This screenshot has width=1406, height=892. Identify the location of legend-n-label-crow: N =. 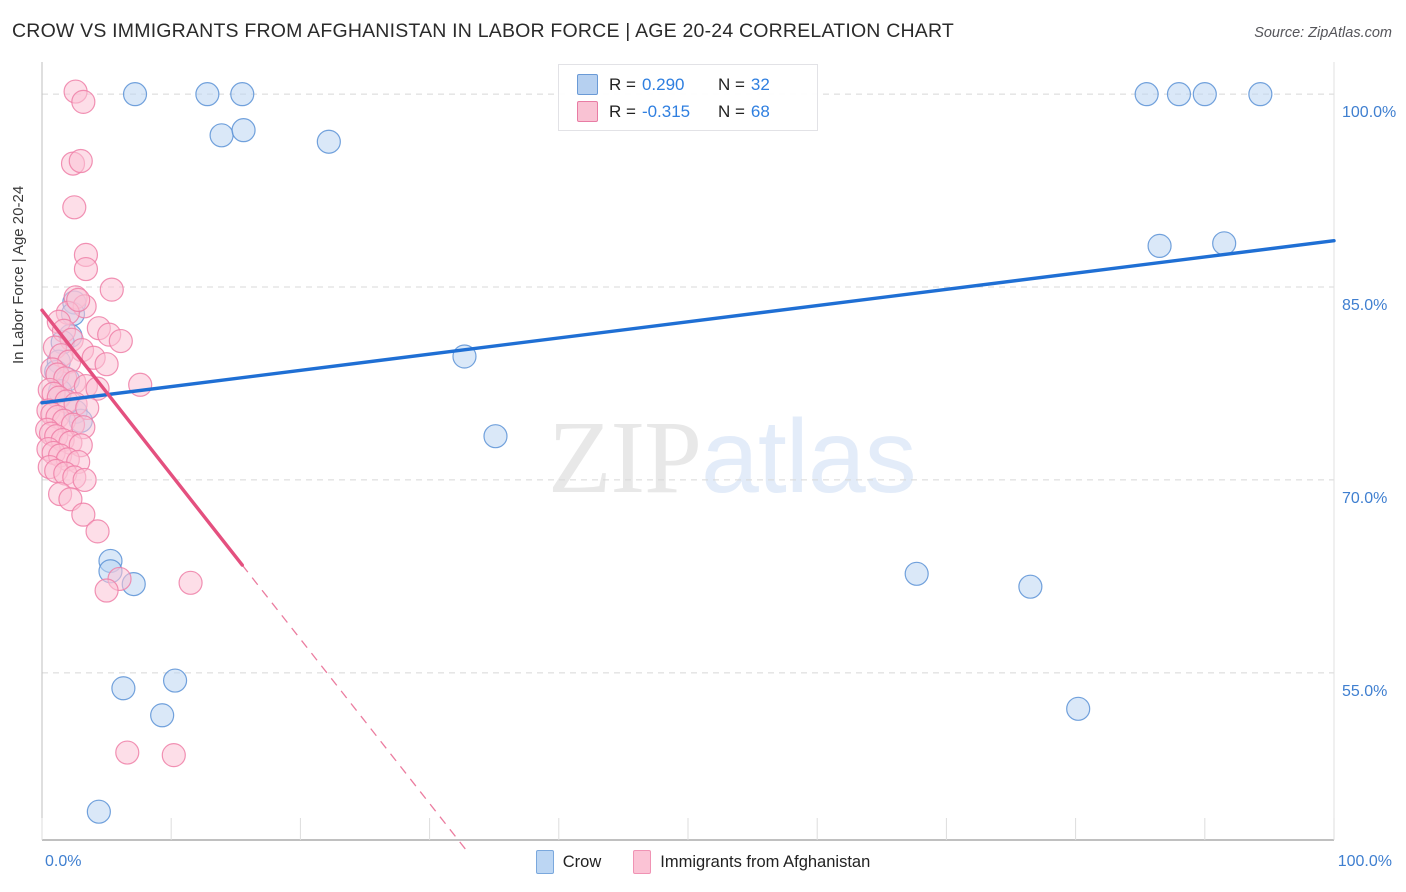
(731, 84).